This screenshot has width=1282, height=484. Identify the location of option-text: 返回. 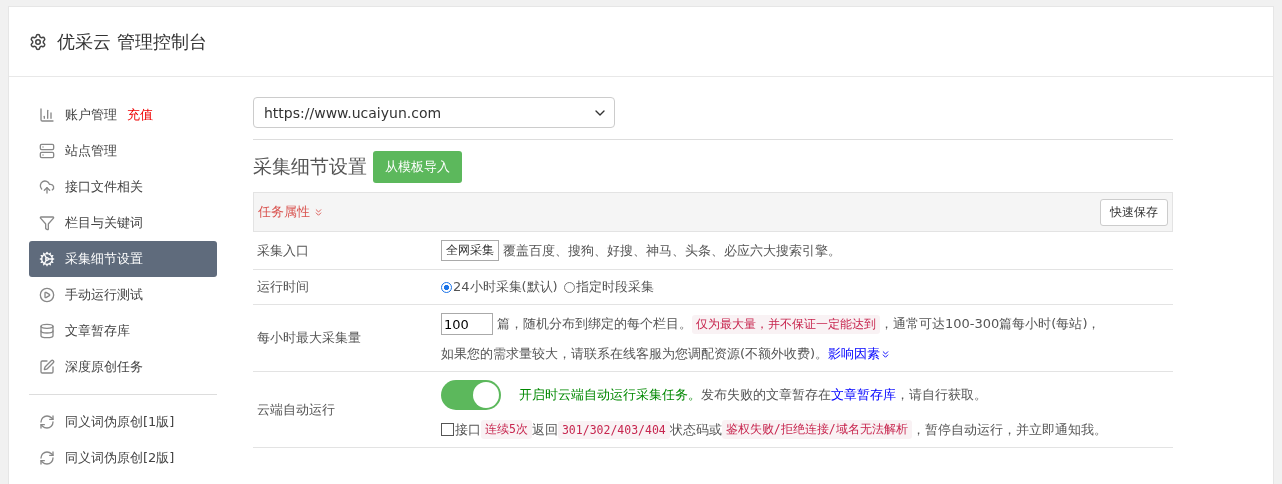
(544, 429).